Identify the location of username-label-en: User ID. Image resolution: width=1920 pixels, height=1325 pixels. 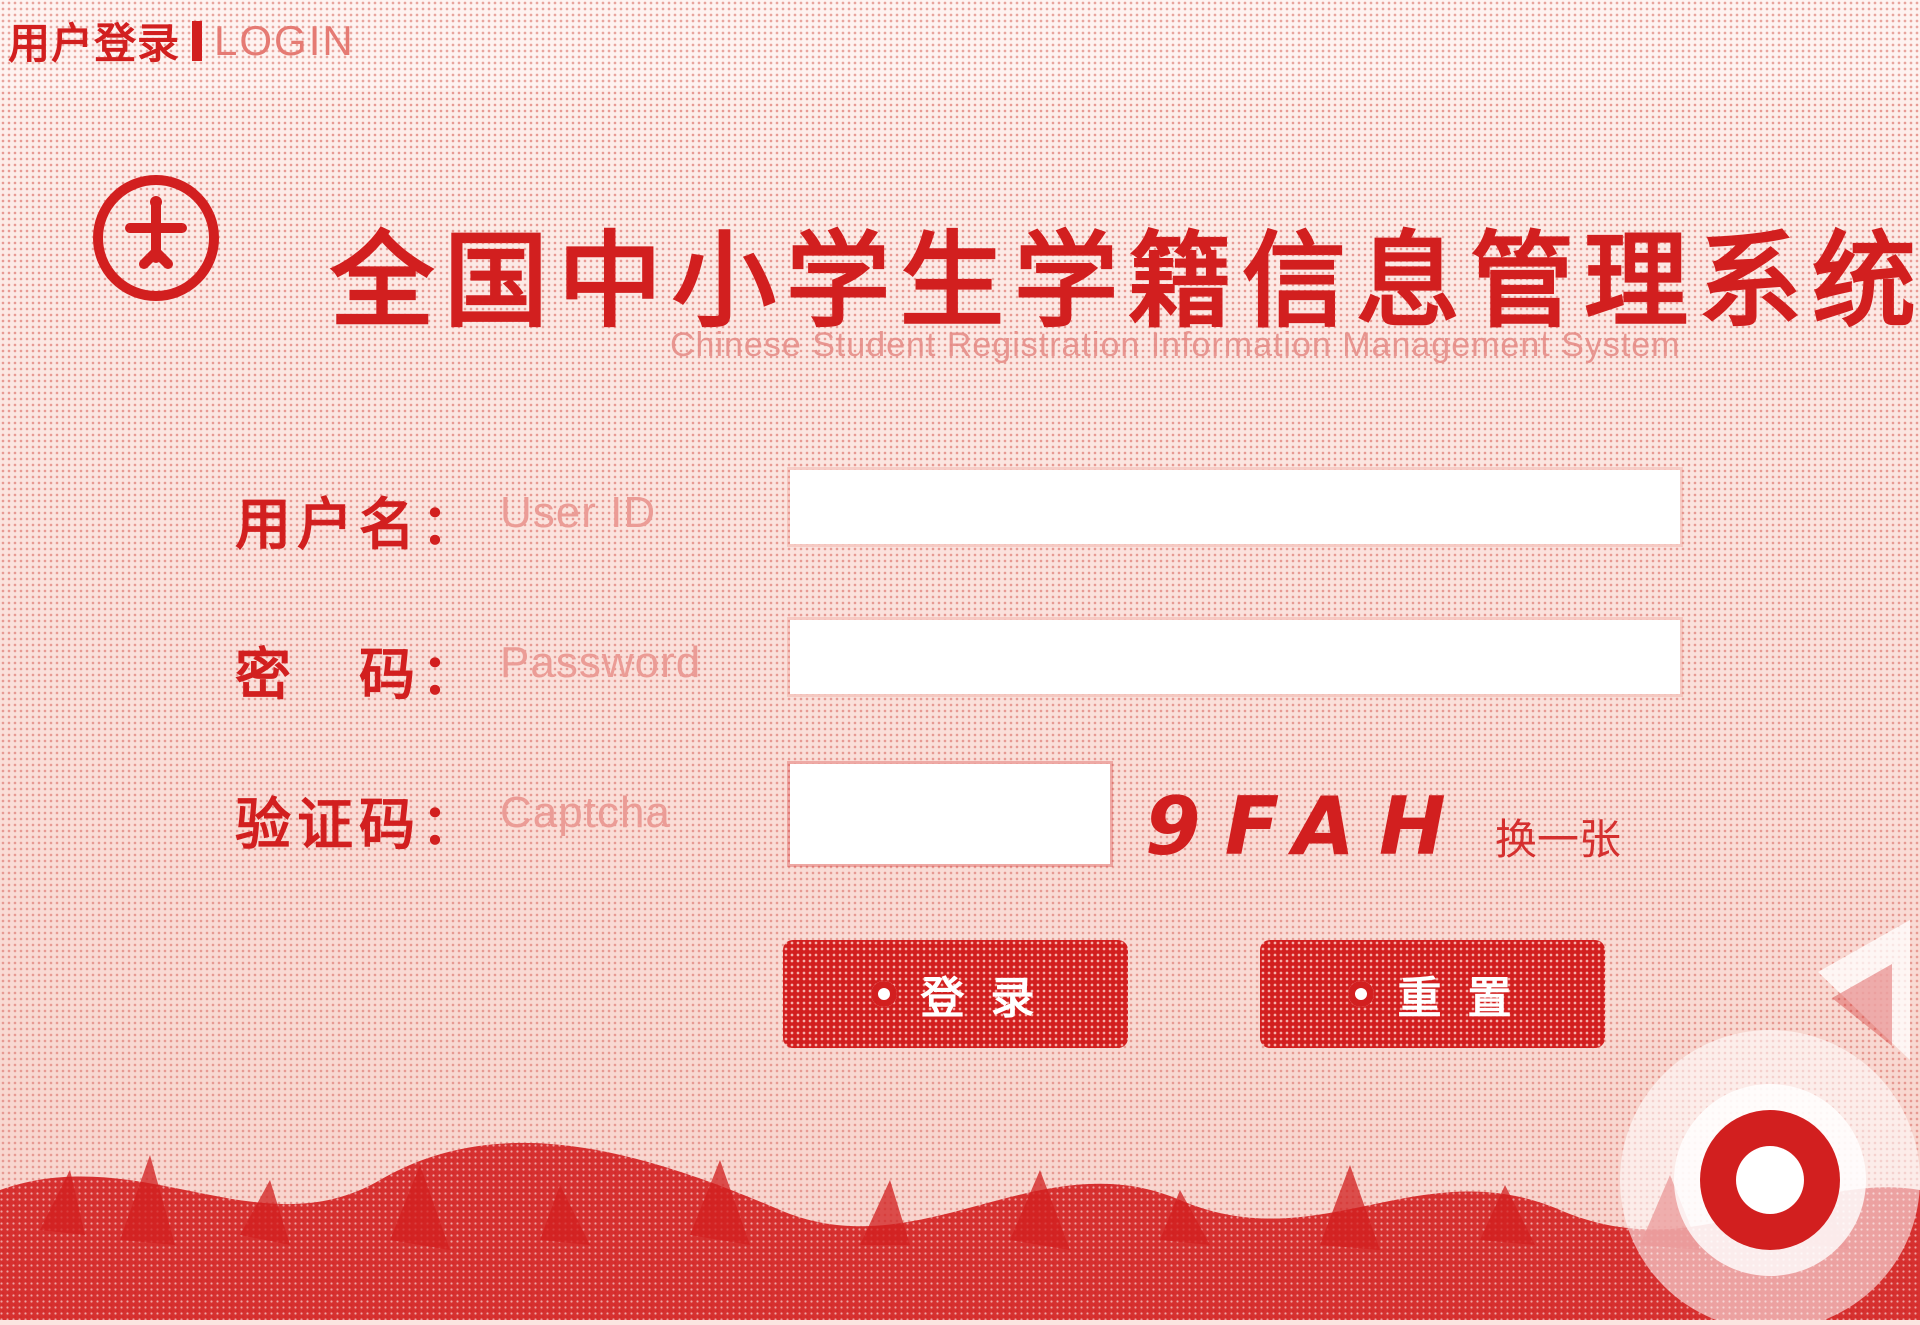
(578, 512).